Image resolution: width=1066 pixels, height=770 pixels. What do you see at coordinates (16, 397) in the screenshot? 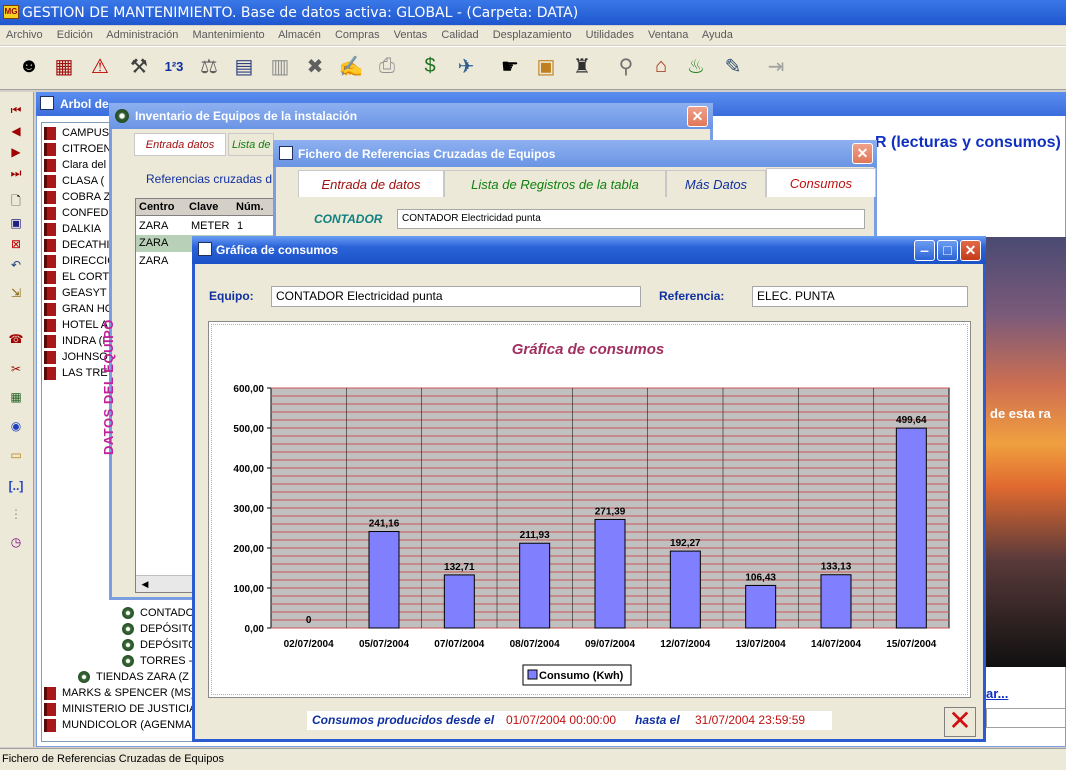
I see `calculator-icon: ▦` at bounding box center [16, 397].